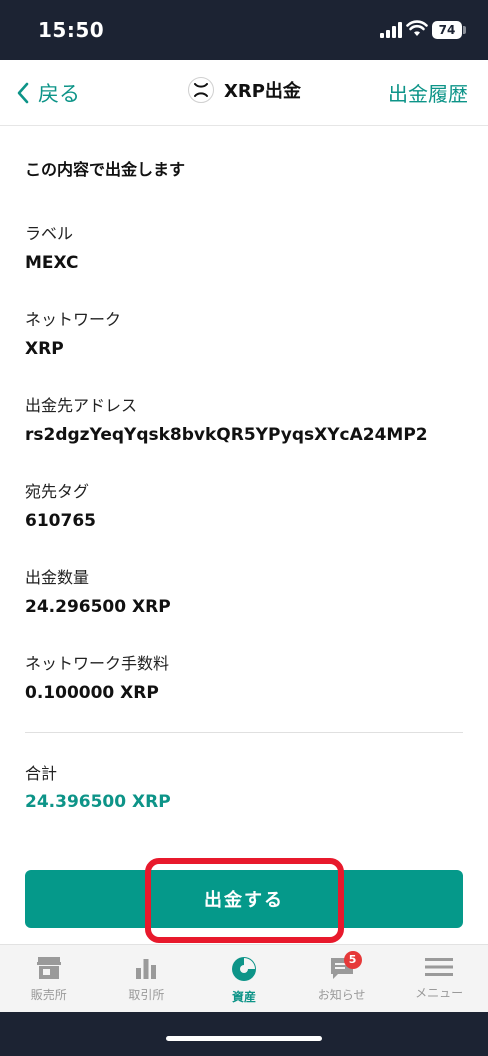 This screenshot has width=488, height=1056. Describe the element at coordinates (73, 319) in the screenshot. I see `network-label: ネットワーク` at that location.